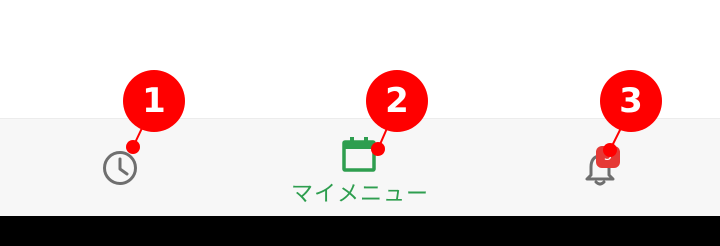  I want to click on nav-item-my-menu: マイメニュー, so click(360, 168).